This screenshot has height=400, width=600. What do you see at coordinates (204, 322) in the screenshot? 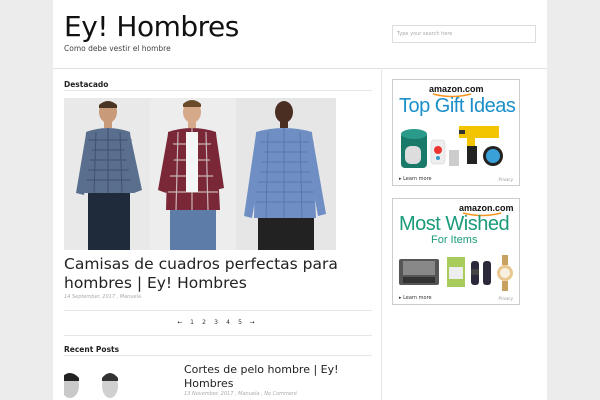
I see `pagination-page: 2` at bounding box center [204, 322].